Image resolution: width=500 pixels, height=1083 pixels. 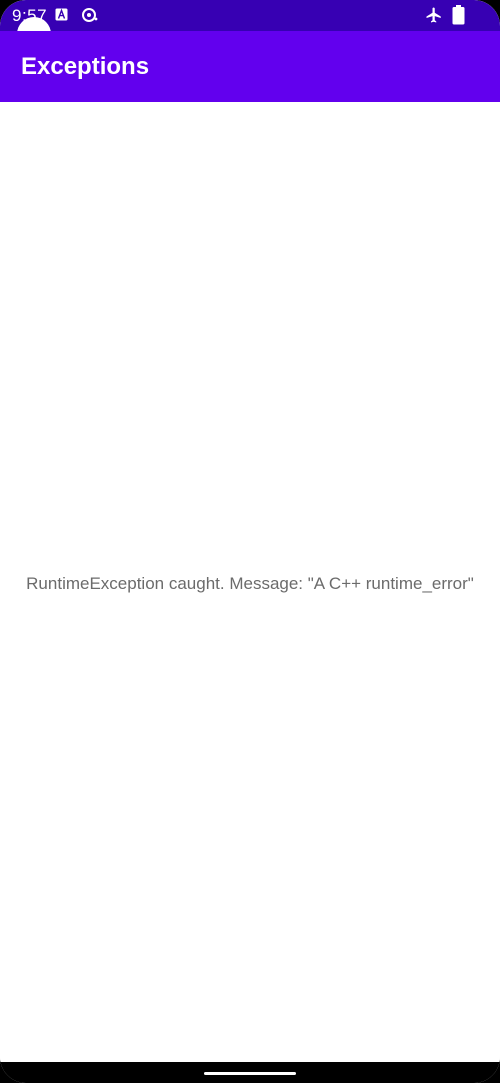 What do you see at coordinates (250, 66) in the screenshot?
I see `app-bar: Exceptions` at bounding box center [250, 66].